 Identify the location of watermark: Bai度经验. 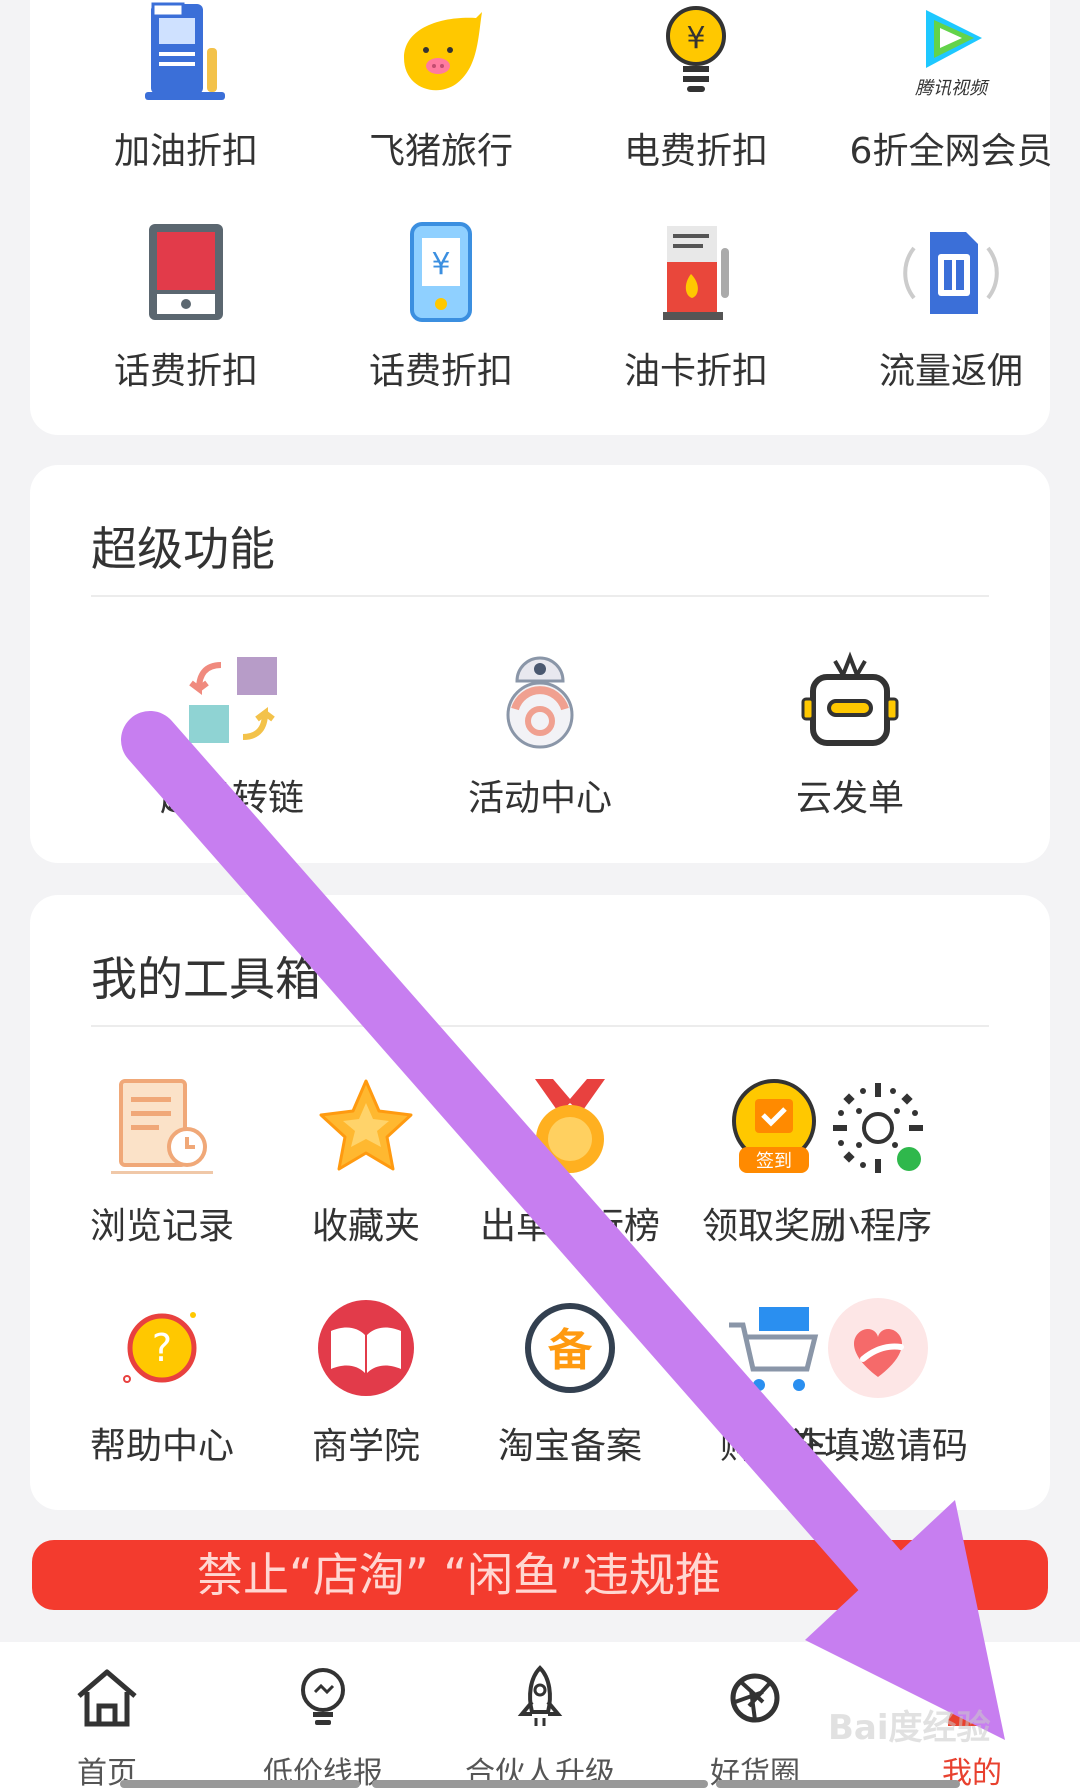
(909, 1728).